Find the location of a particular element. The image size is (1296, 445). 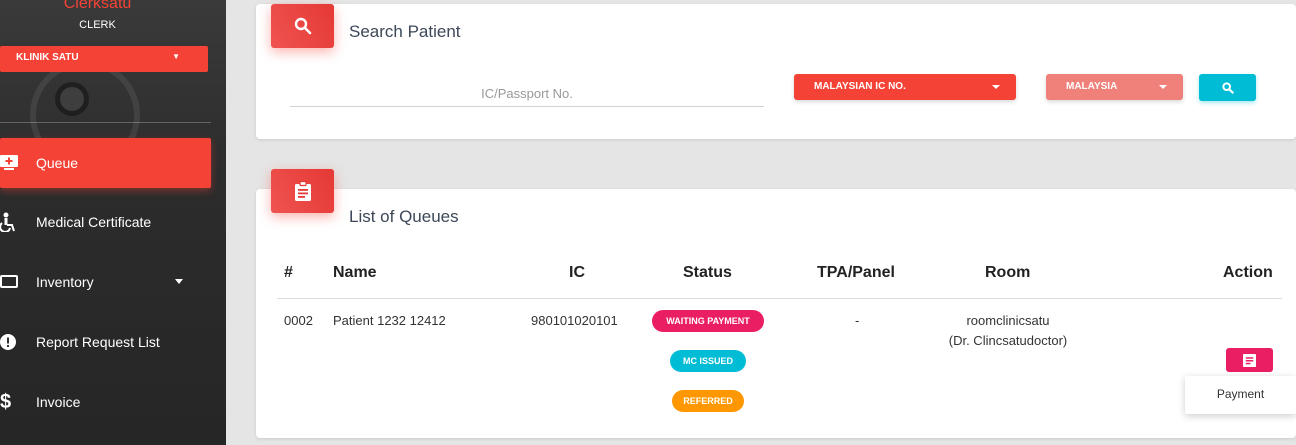

search-card-title: Search Patient is located at coordinates (405, 31).